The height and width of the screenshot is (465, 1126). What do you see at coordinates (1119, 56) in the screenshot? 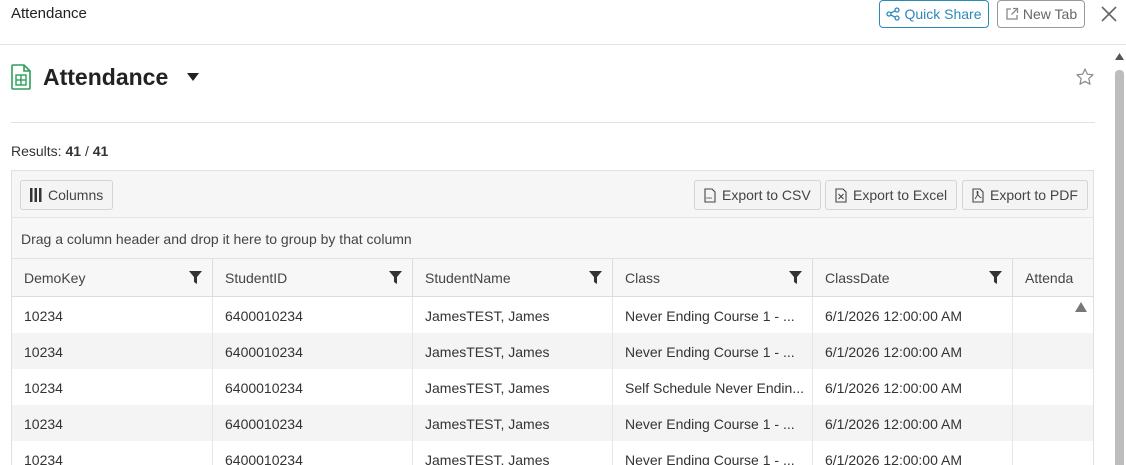
I see `scroll-up-arrow-icon` at bounding box center [1119, 56].